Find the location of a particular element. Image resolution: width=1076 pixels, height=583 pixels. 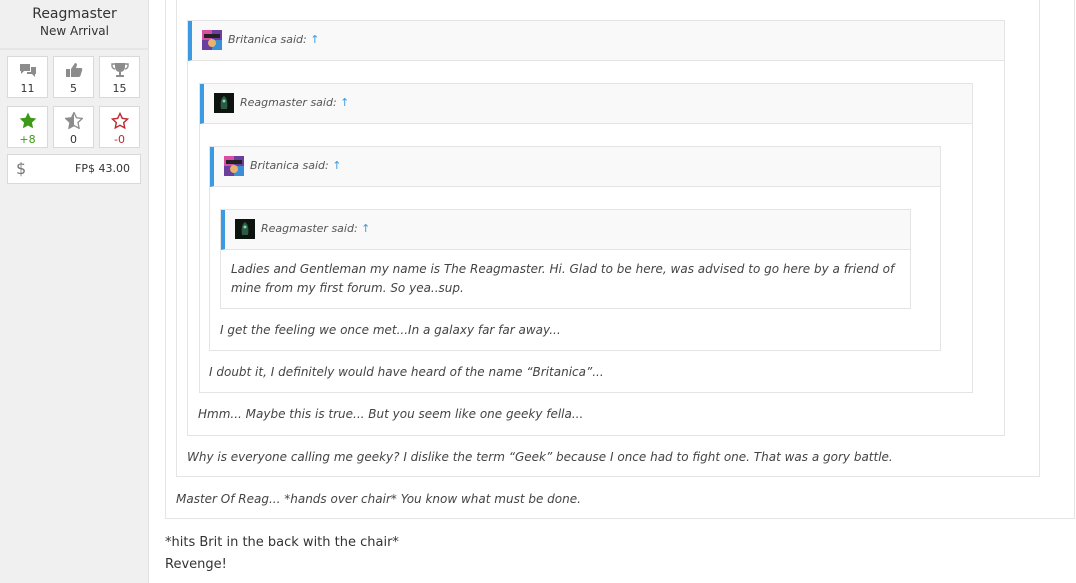

stat-likes: 5 is located at coordinates (73, 77).